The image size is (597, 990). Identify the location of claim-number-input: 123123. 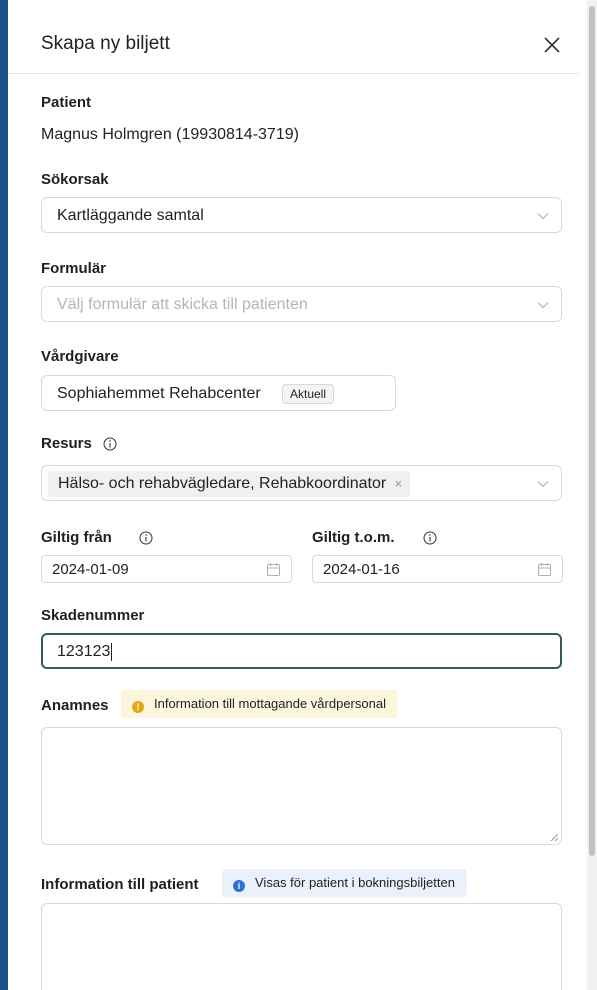
(301, 651).